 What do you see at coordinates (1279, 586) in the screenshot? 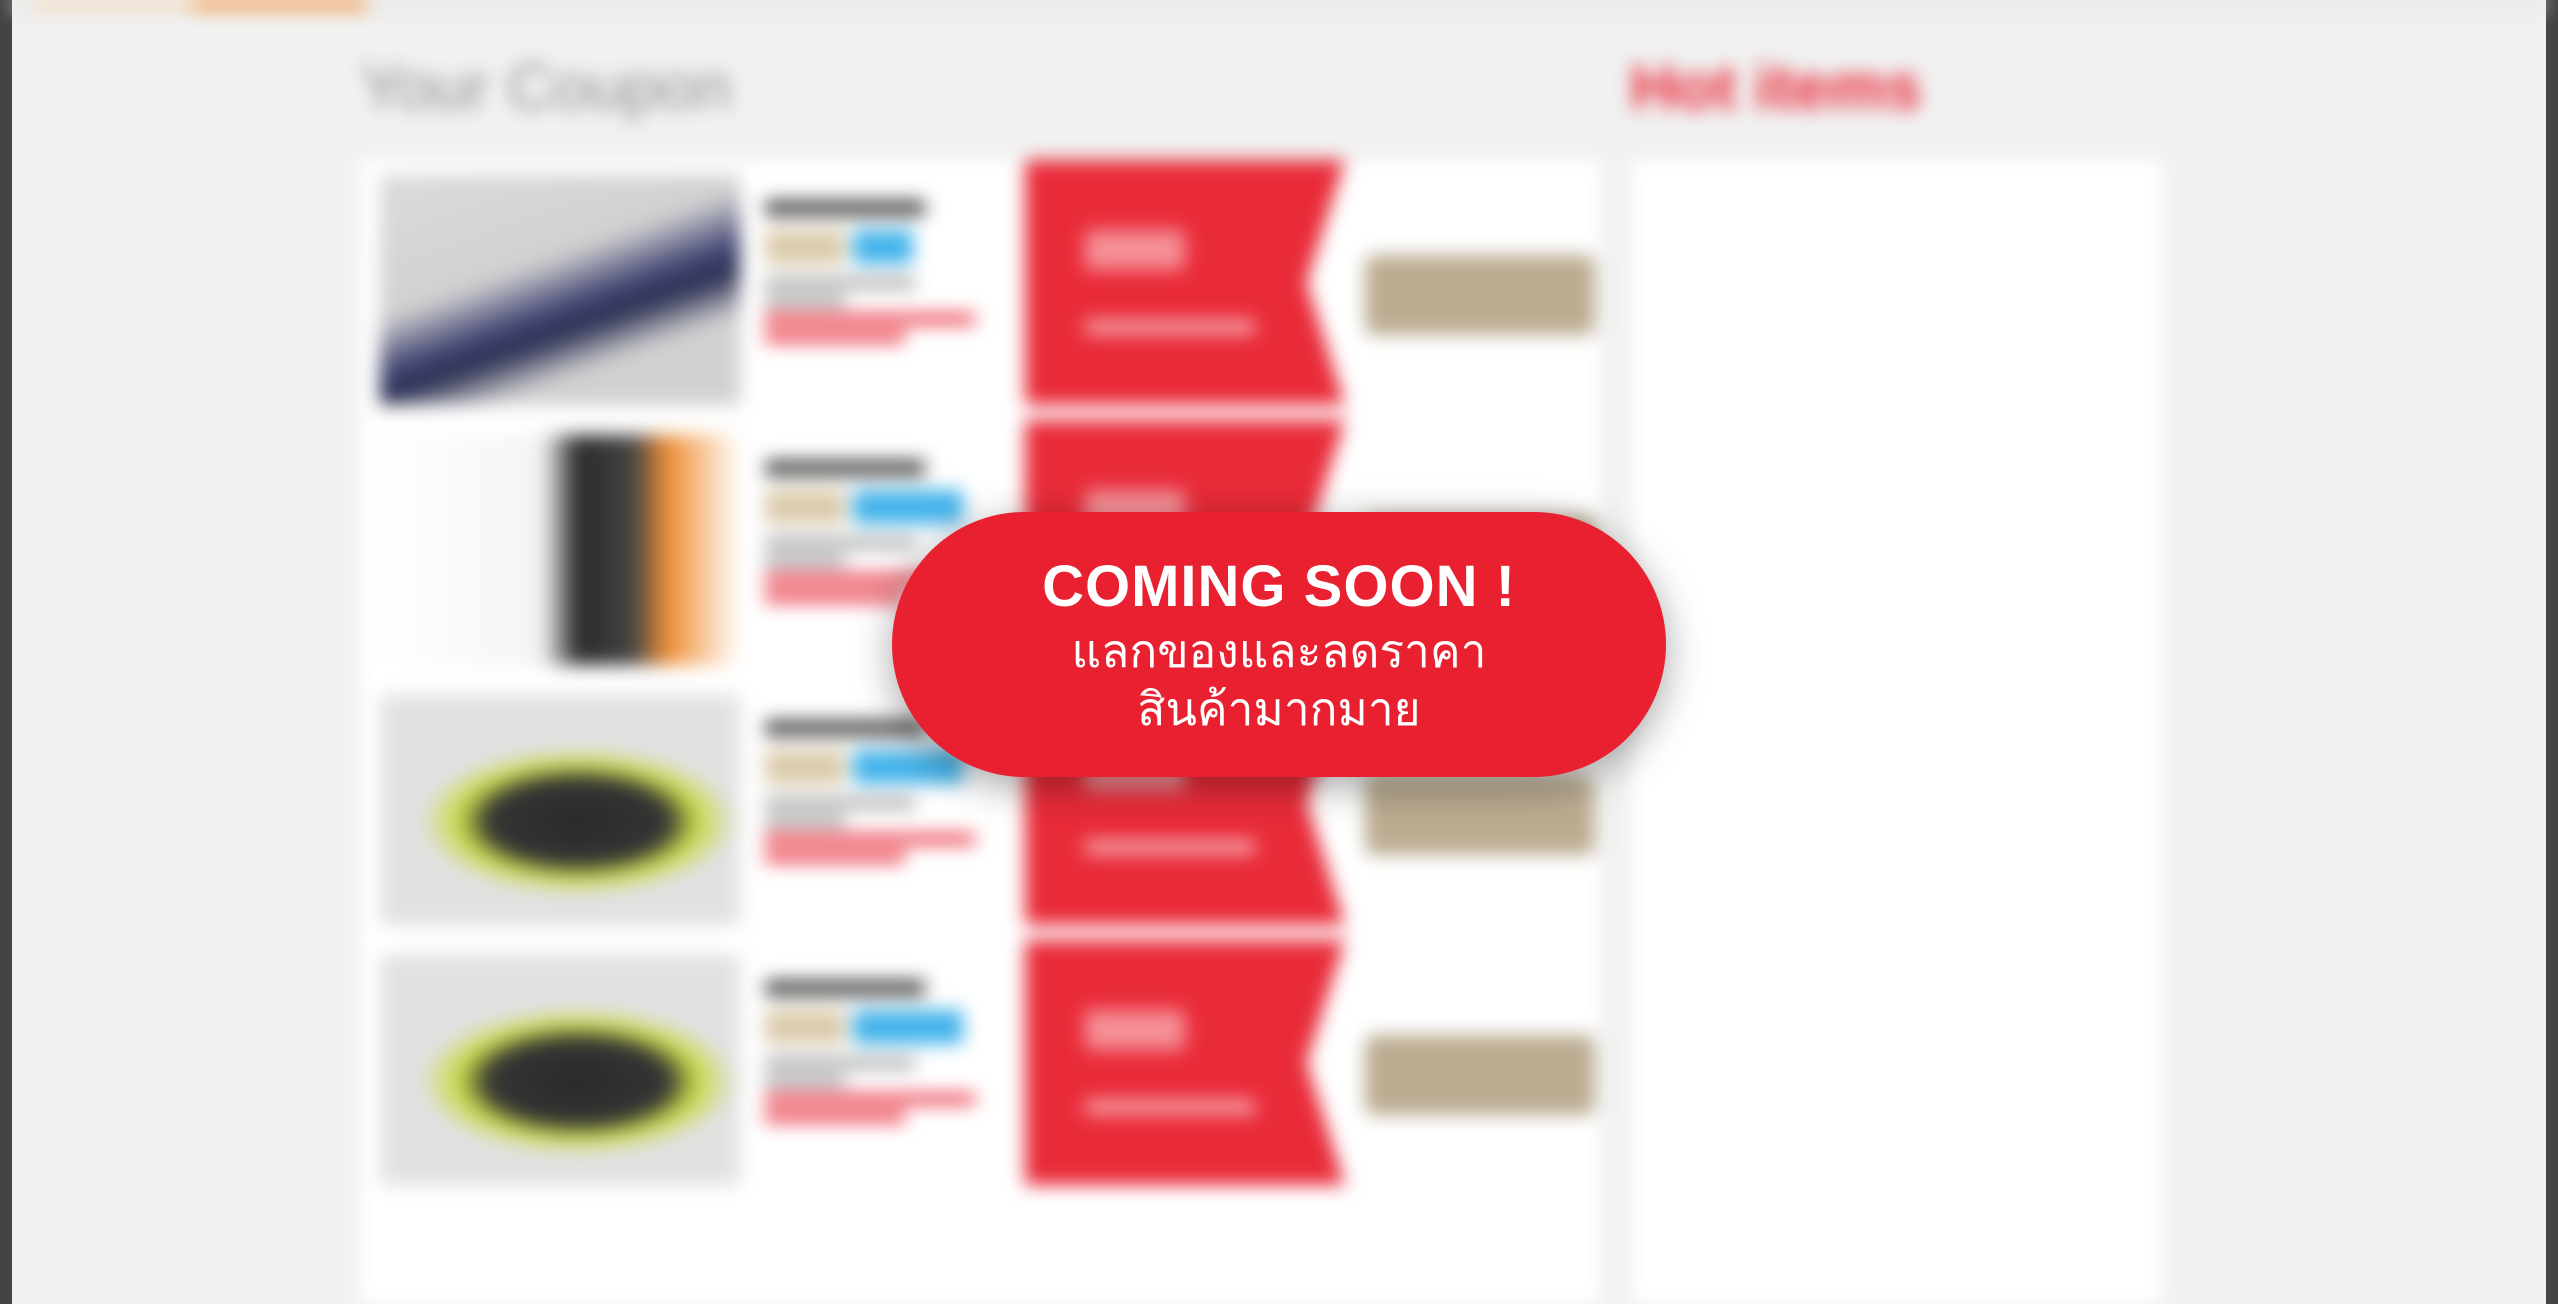
I see `coming-soon-title: COMING SOON !` at bounding box center [1279, 586].